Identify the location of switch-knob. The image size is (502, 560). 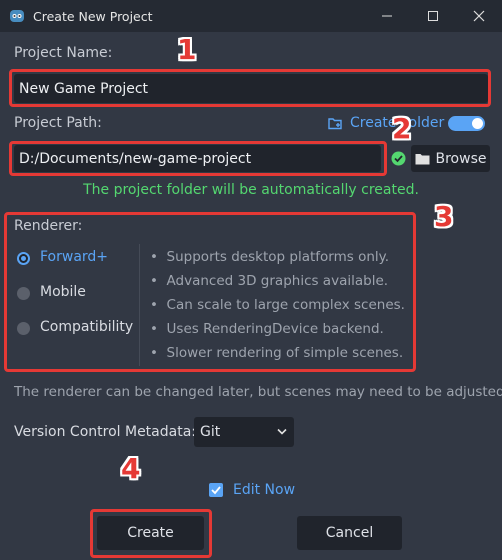
(477, 123).